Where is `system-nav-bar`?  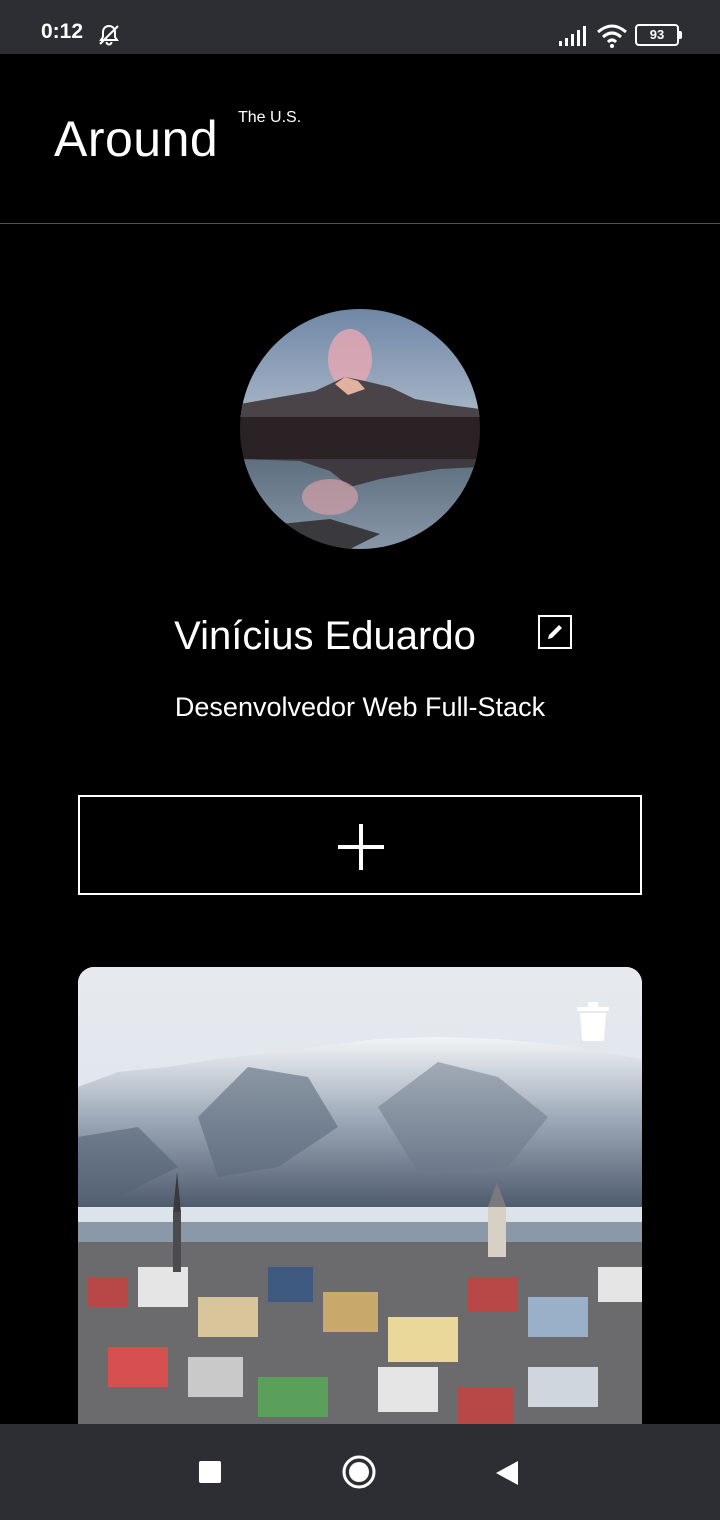 system-nav-bar is located at coordinates (360, 1472).